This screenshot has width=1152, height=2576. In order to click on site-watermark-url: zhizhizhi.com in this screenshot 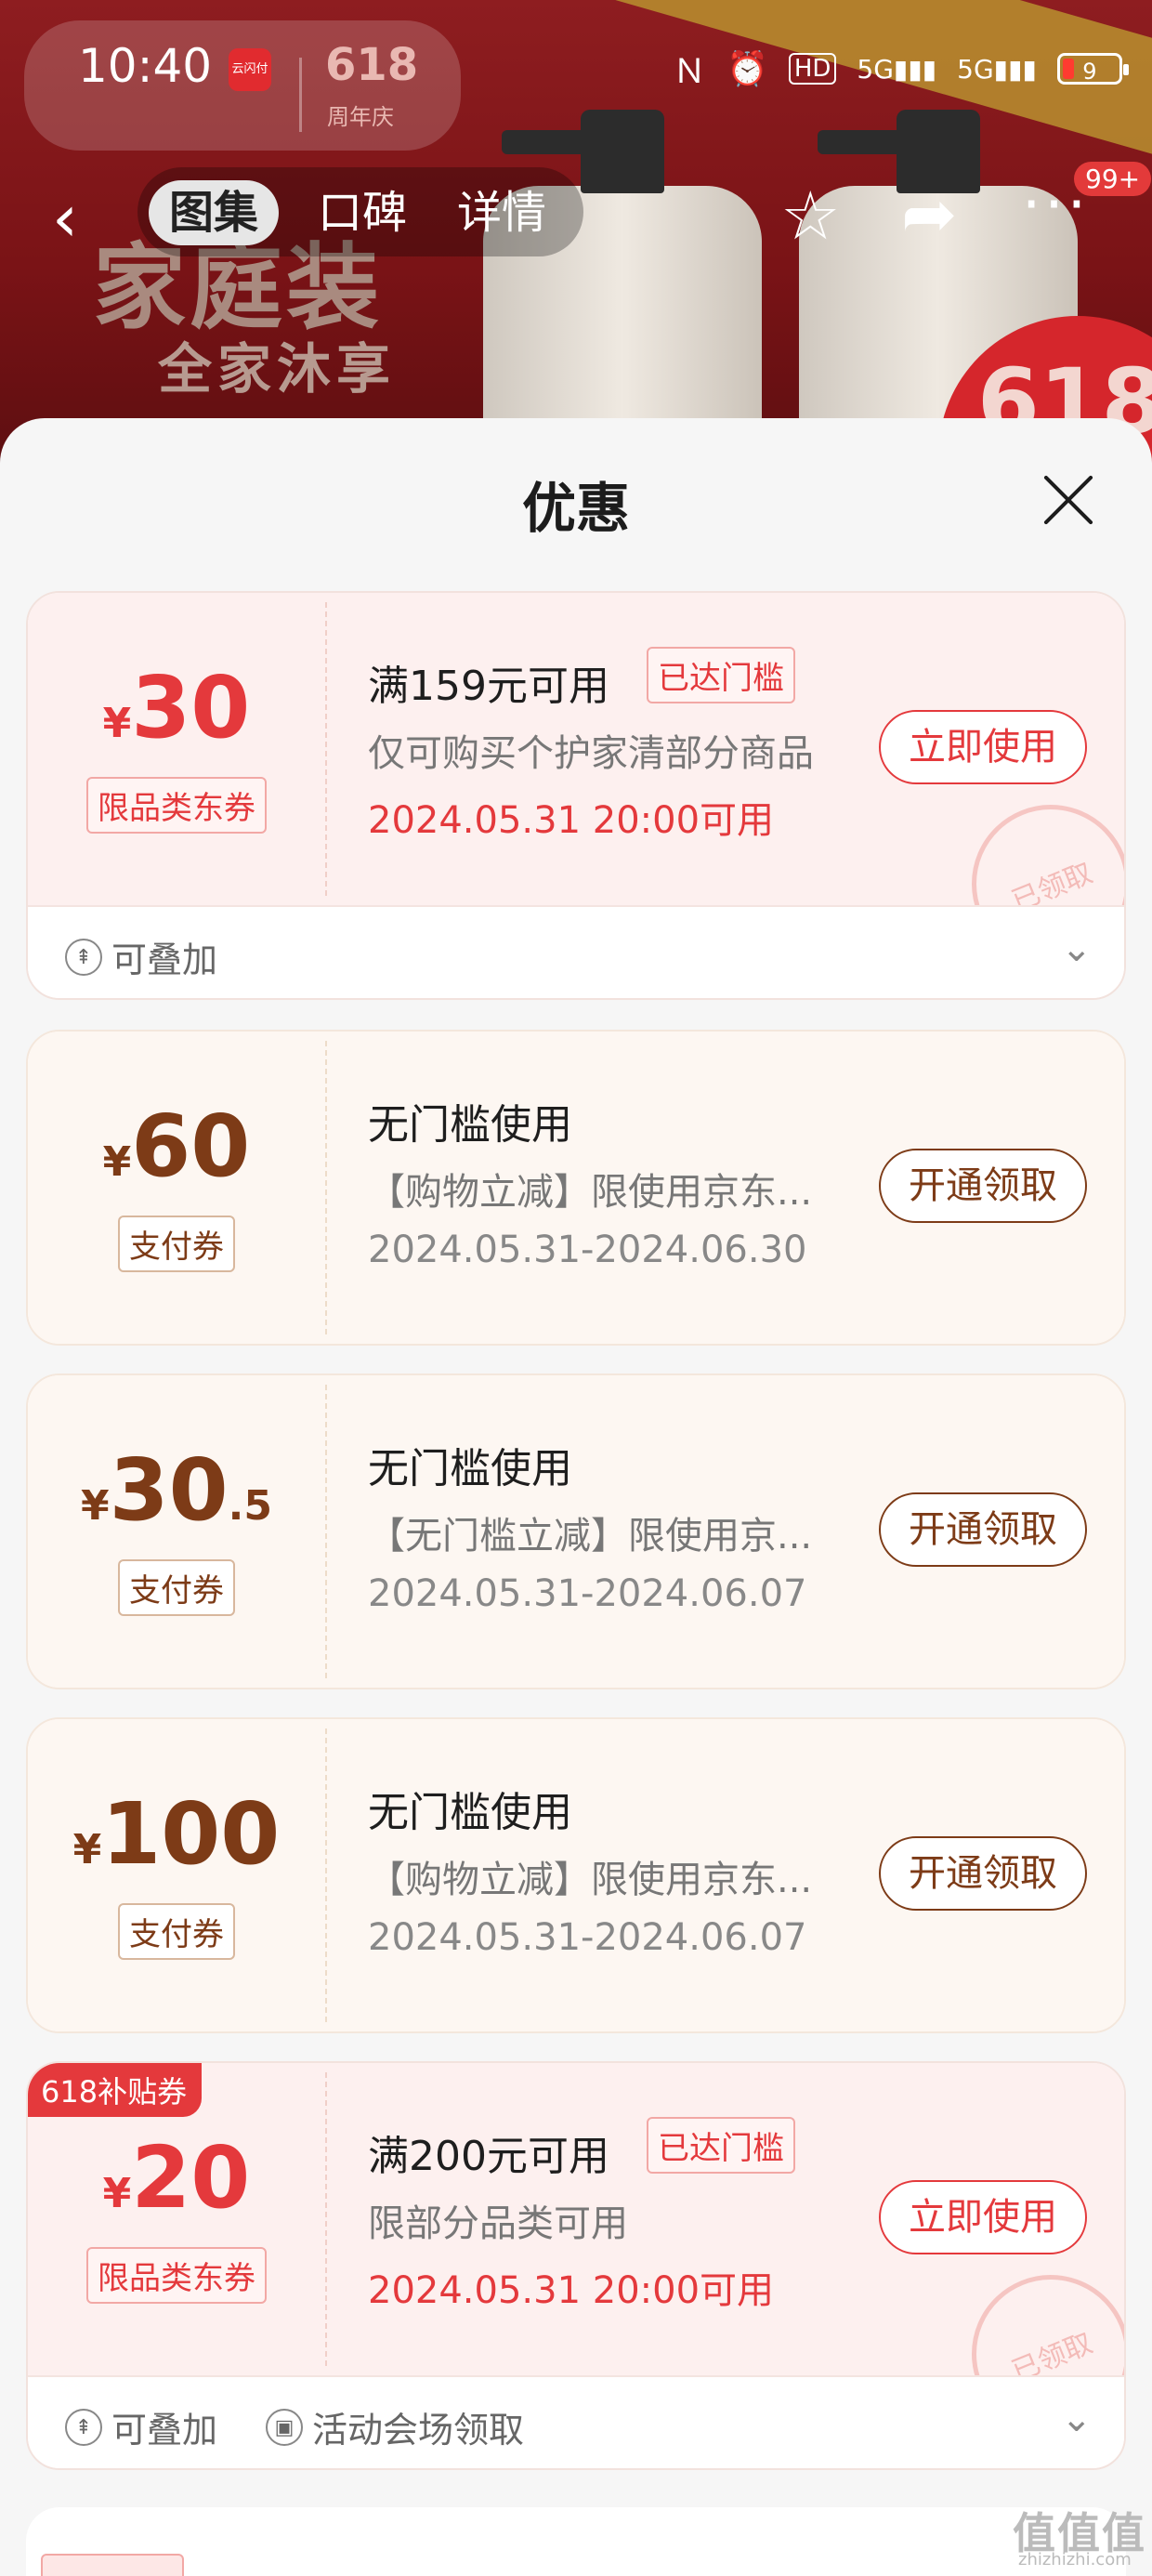, I will do `click(1075, 2559)`.